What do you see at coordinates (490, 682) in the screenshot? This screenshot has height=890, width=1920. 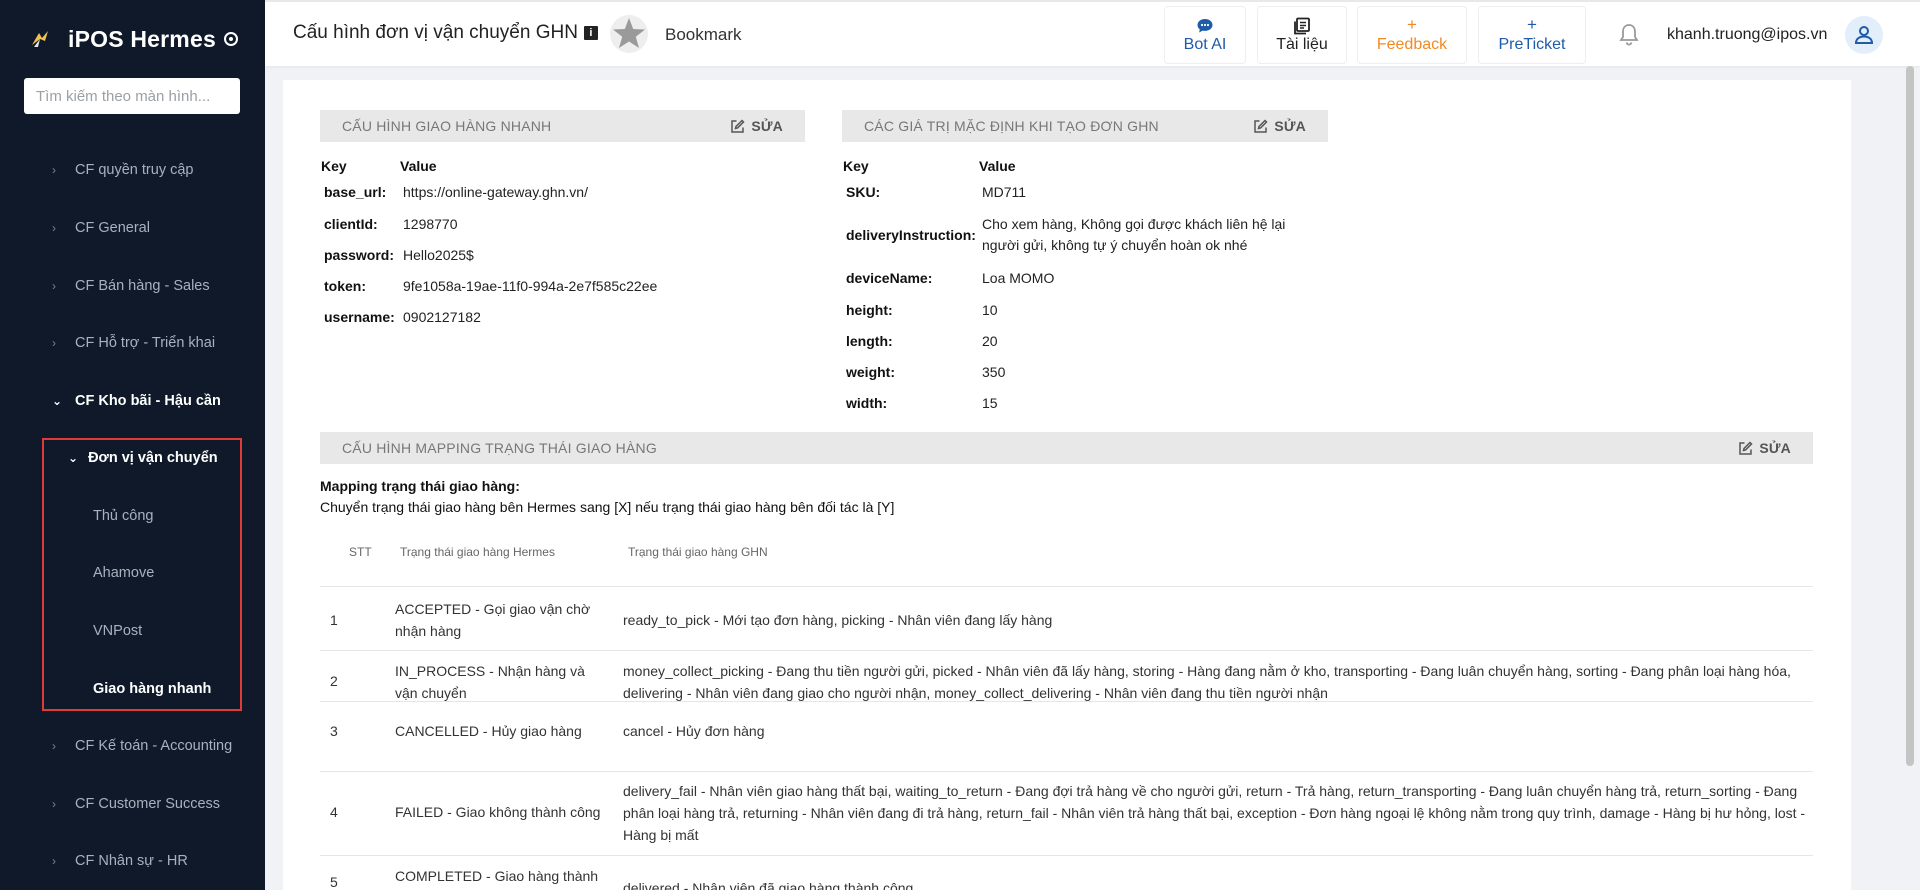 I see `row-hermes-status: IN_PROCESS - Nhận hàng và vận chuyển` at bounding box center [490, 682].